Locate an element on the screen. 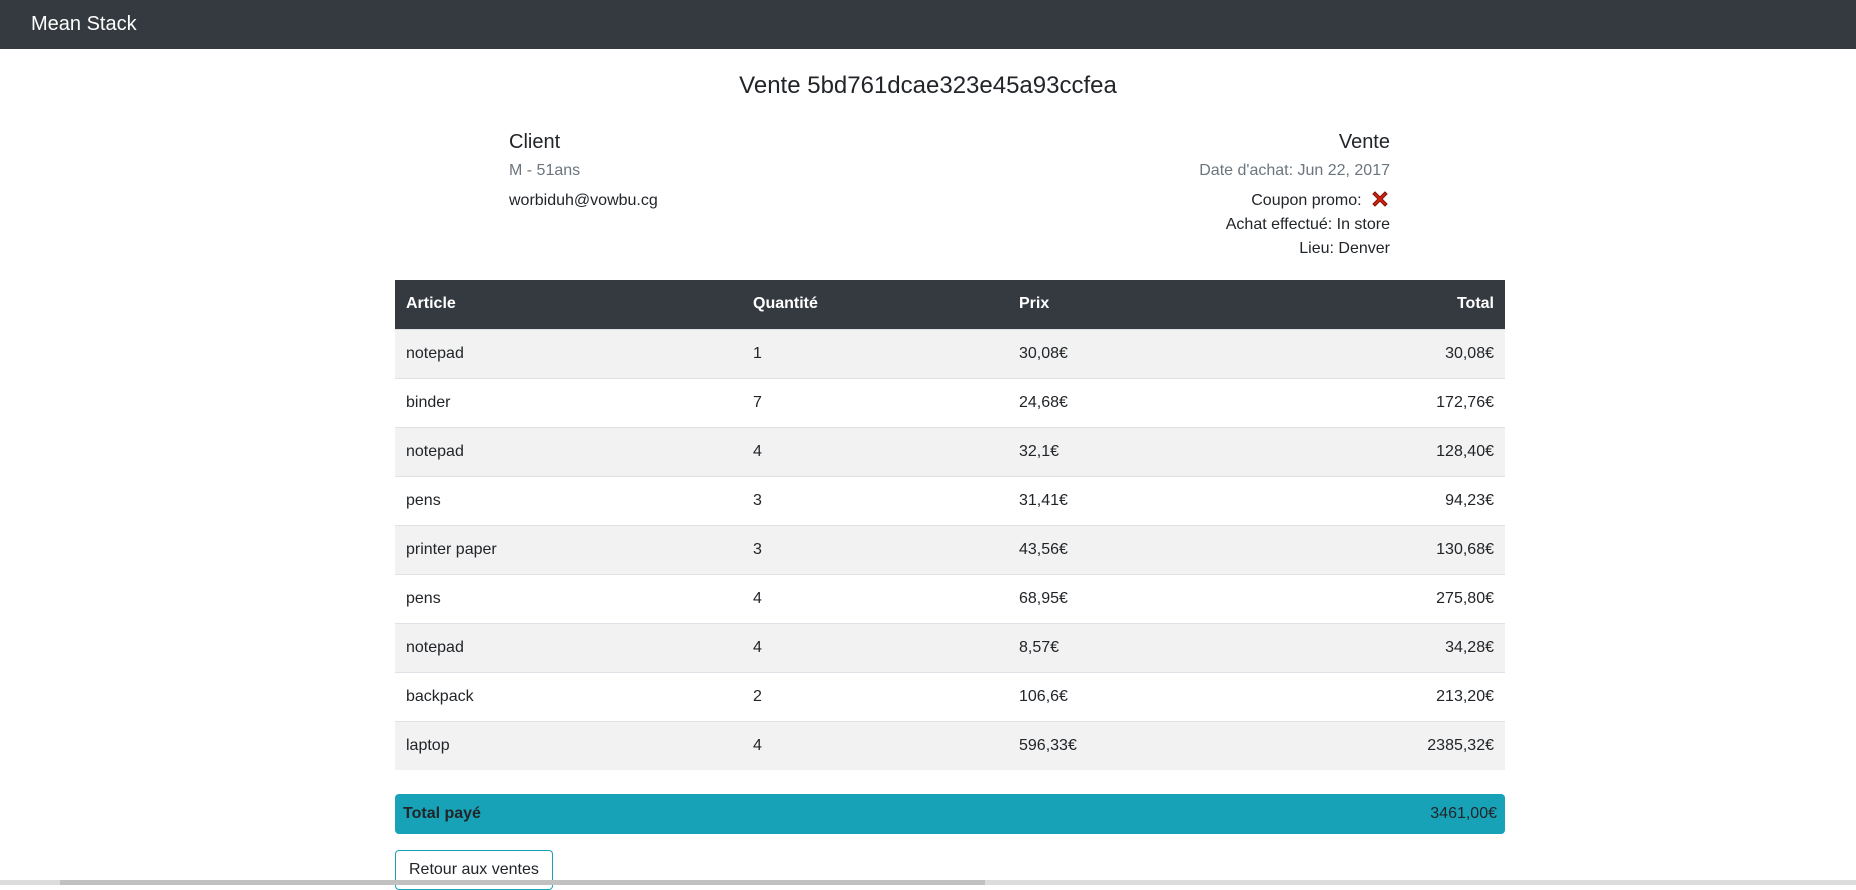 This screenshot has width=1856, height=890. table-row: laptop 4 596,33€ 2385,32€ is located at coordinates (950, 745).